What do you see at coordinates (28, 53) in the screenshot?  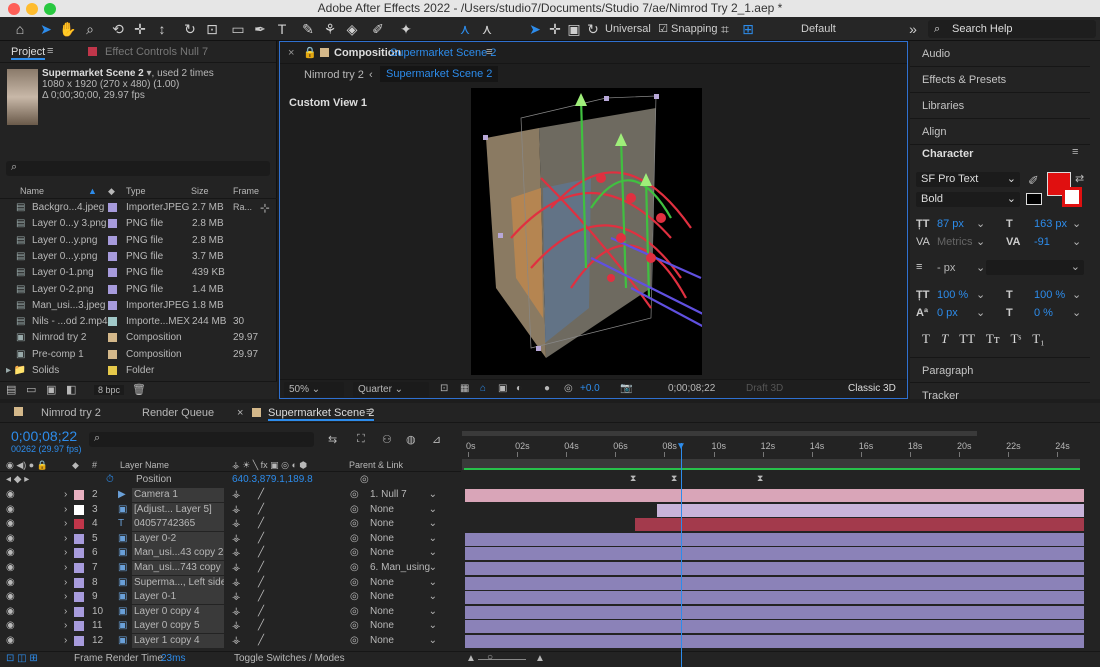 I see `project-tab: Project` at bounding box center [28, 53].